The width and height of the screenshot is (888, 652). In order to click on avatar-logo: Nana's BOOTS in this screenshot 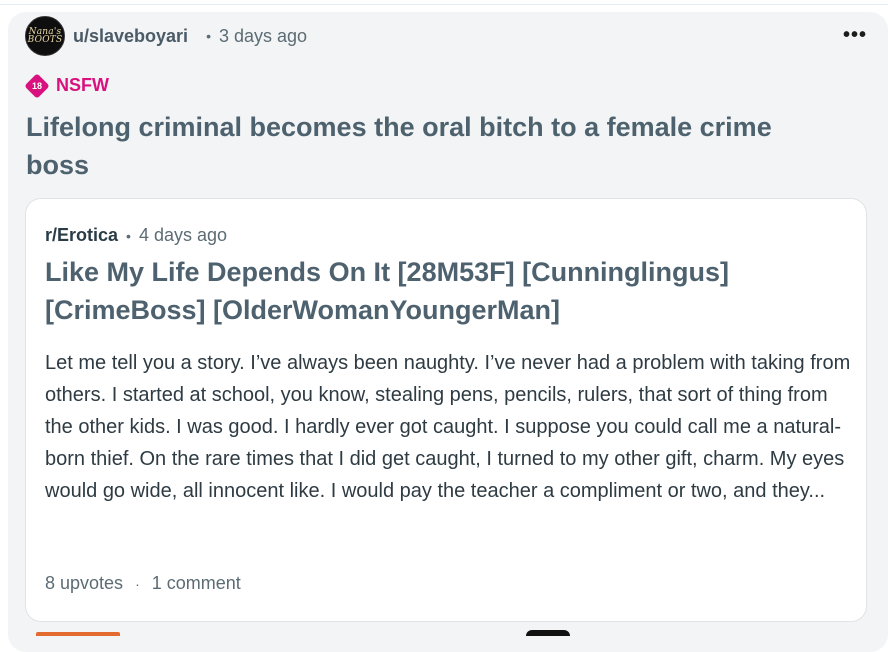, I will do `click(45, 36)`.